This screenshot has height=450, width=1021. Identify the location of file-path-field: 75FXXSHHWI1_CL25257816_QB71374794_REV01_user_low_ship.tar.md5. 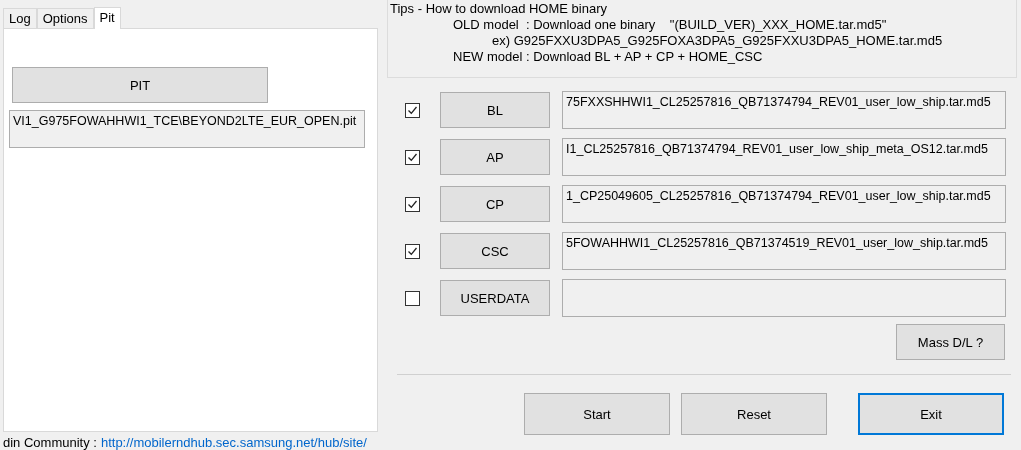
(784, 110).